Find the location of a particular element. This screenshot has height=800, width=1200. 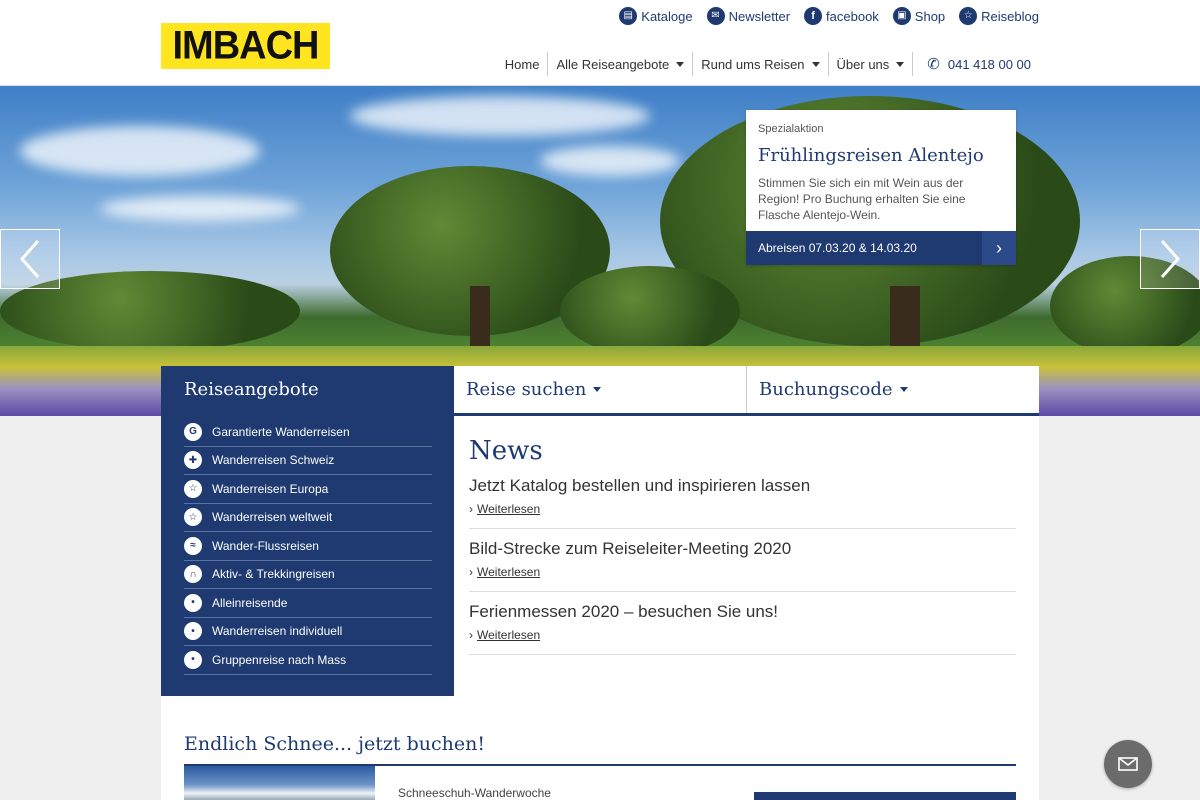

hero-tree is located at coordinates (650, 311).